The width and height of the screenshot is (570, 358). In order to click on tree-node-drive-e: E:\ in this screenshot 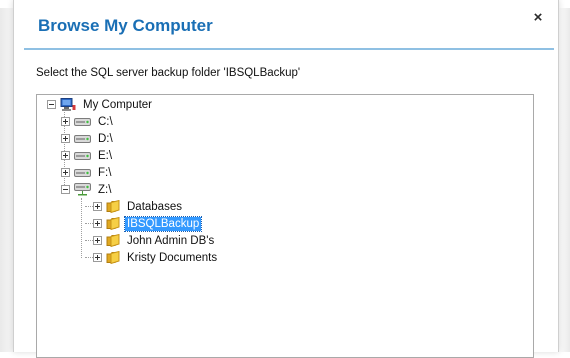, I will do `click(87, 155)`.